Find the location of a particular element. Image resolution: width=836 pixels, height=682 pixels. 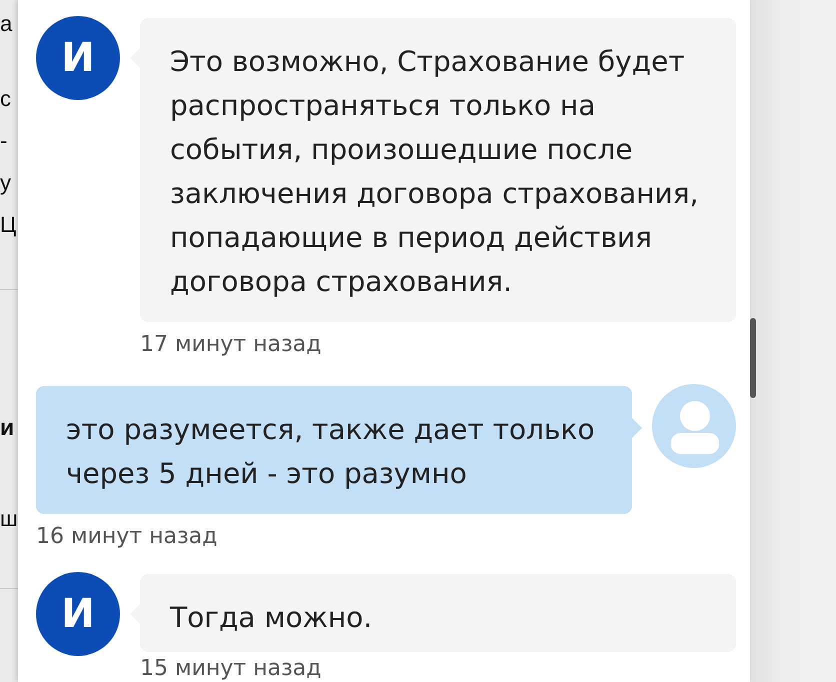

message-time: 17 минут назад is located at coordinates (231, 345).